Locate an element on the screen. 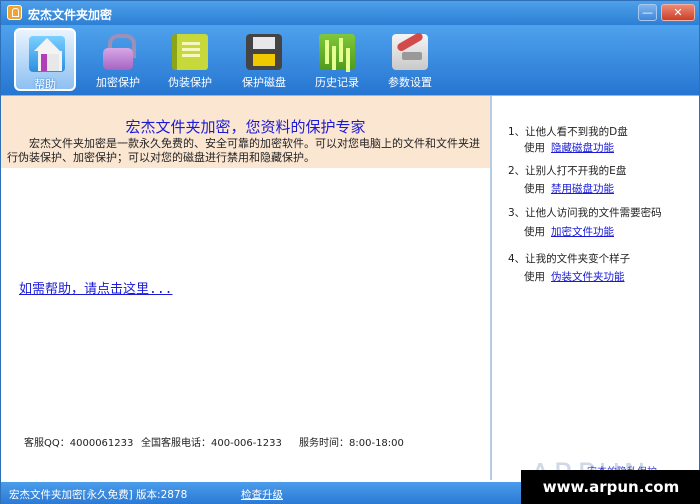  toolbar-help-button: 帮助 is located at coordinates (45, 59).